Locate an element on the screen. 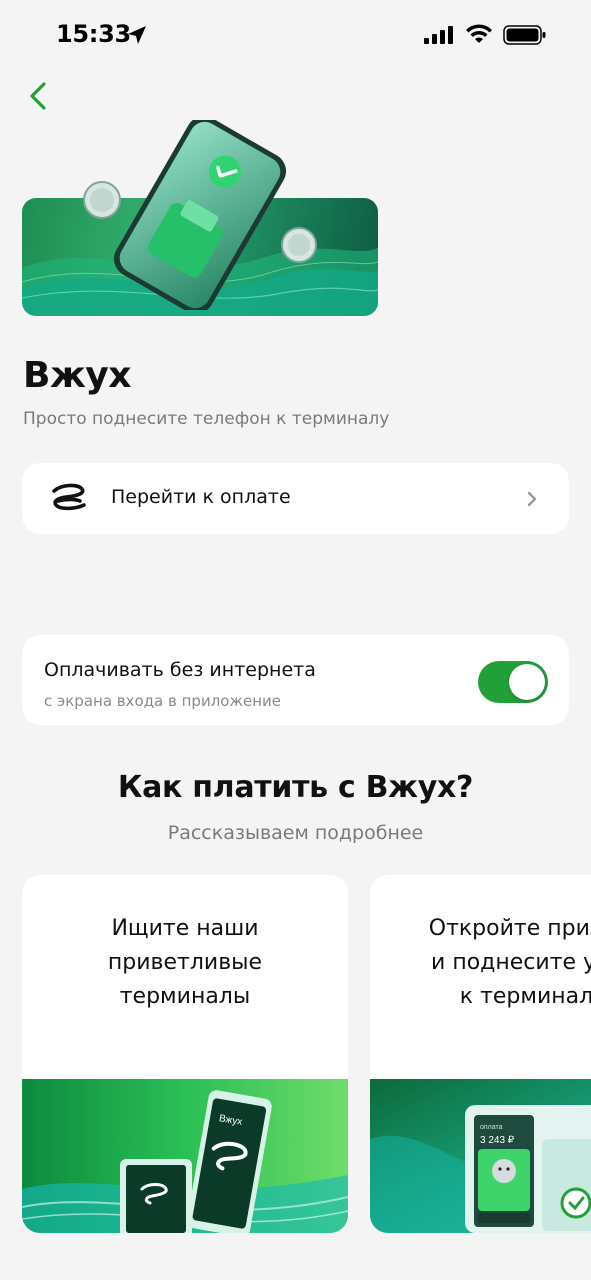  chevron-left-icon is located at coordinates (38, 96).